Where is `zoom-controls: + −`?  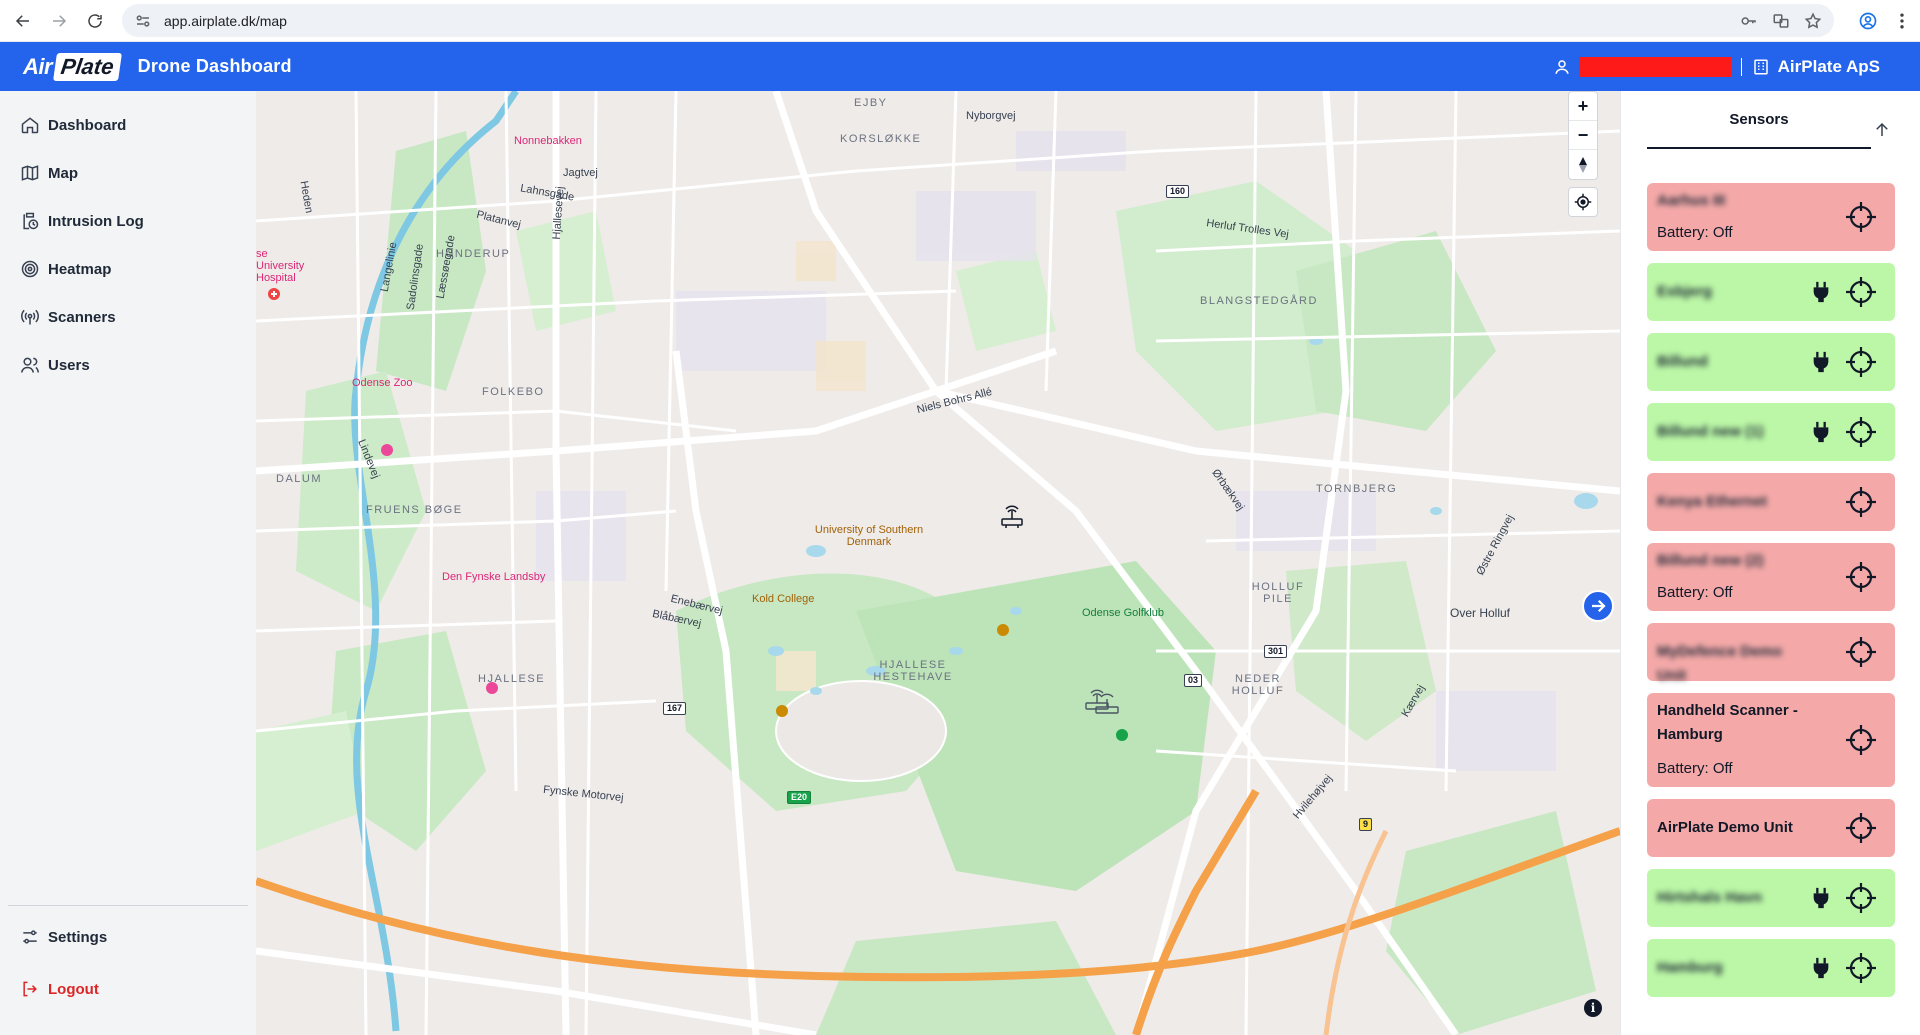 zoom-controls: + − is located at coordinates (1583, 135).